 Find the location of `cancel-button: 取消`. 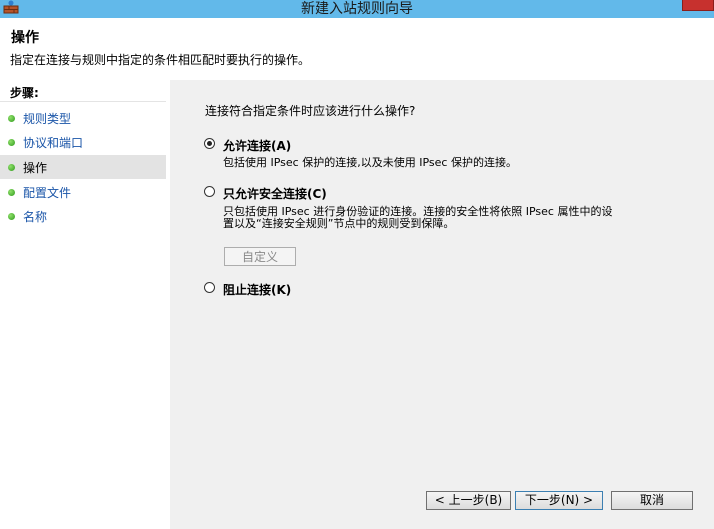

cancel-button: 取消 is located at coordinates (652, 500).